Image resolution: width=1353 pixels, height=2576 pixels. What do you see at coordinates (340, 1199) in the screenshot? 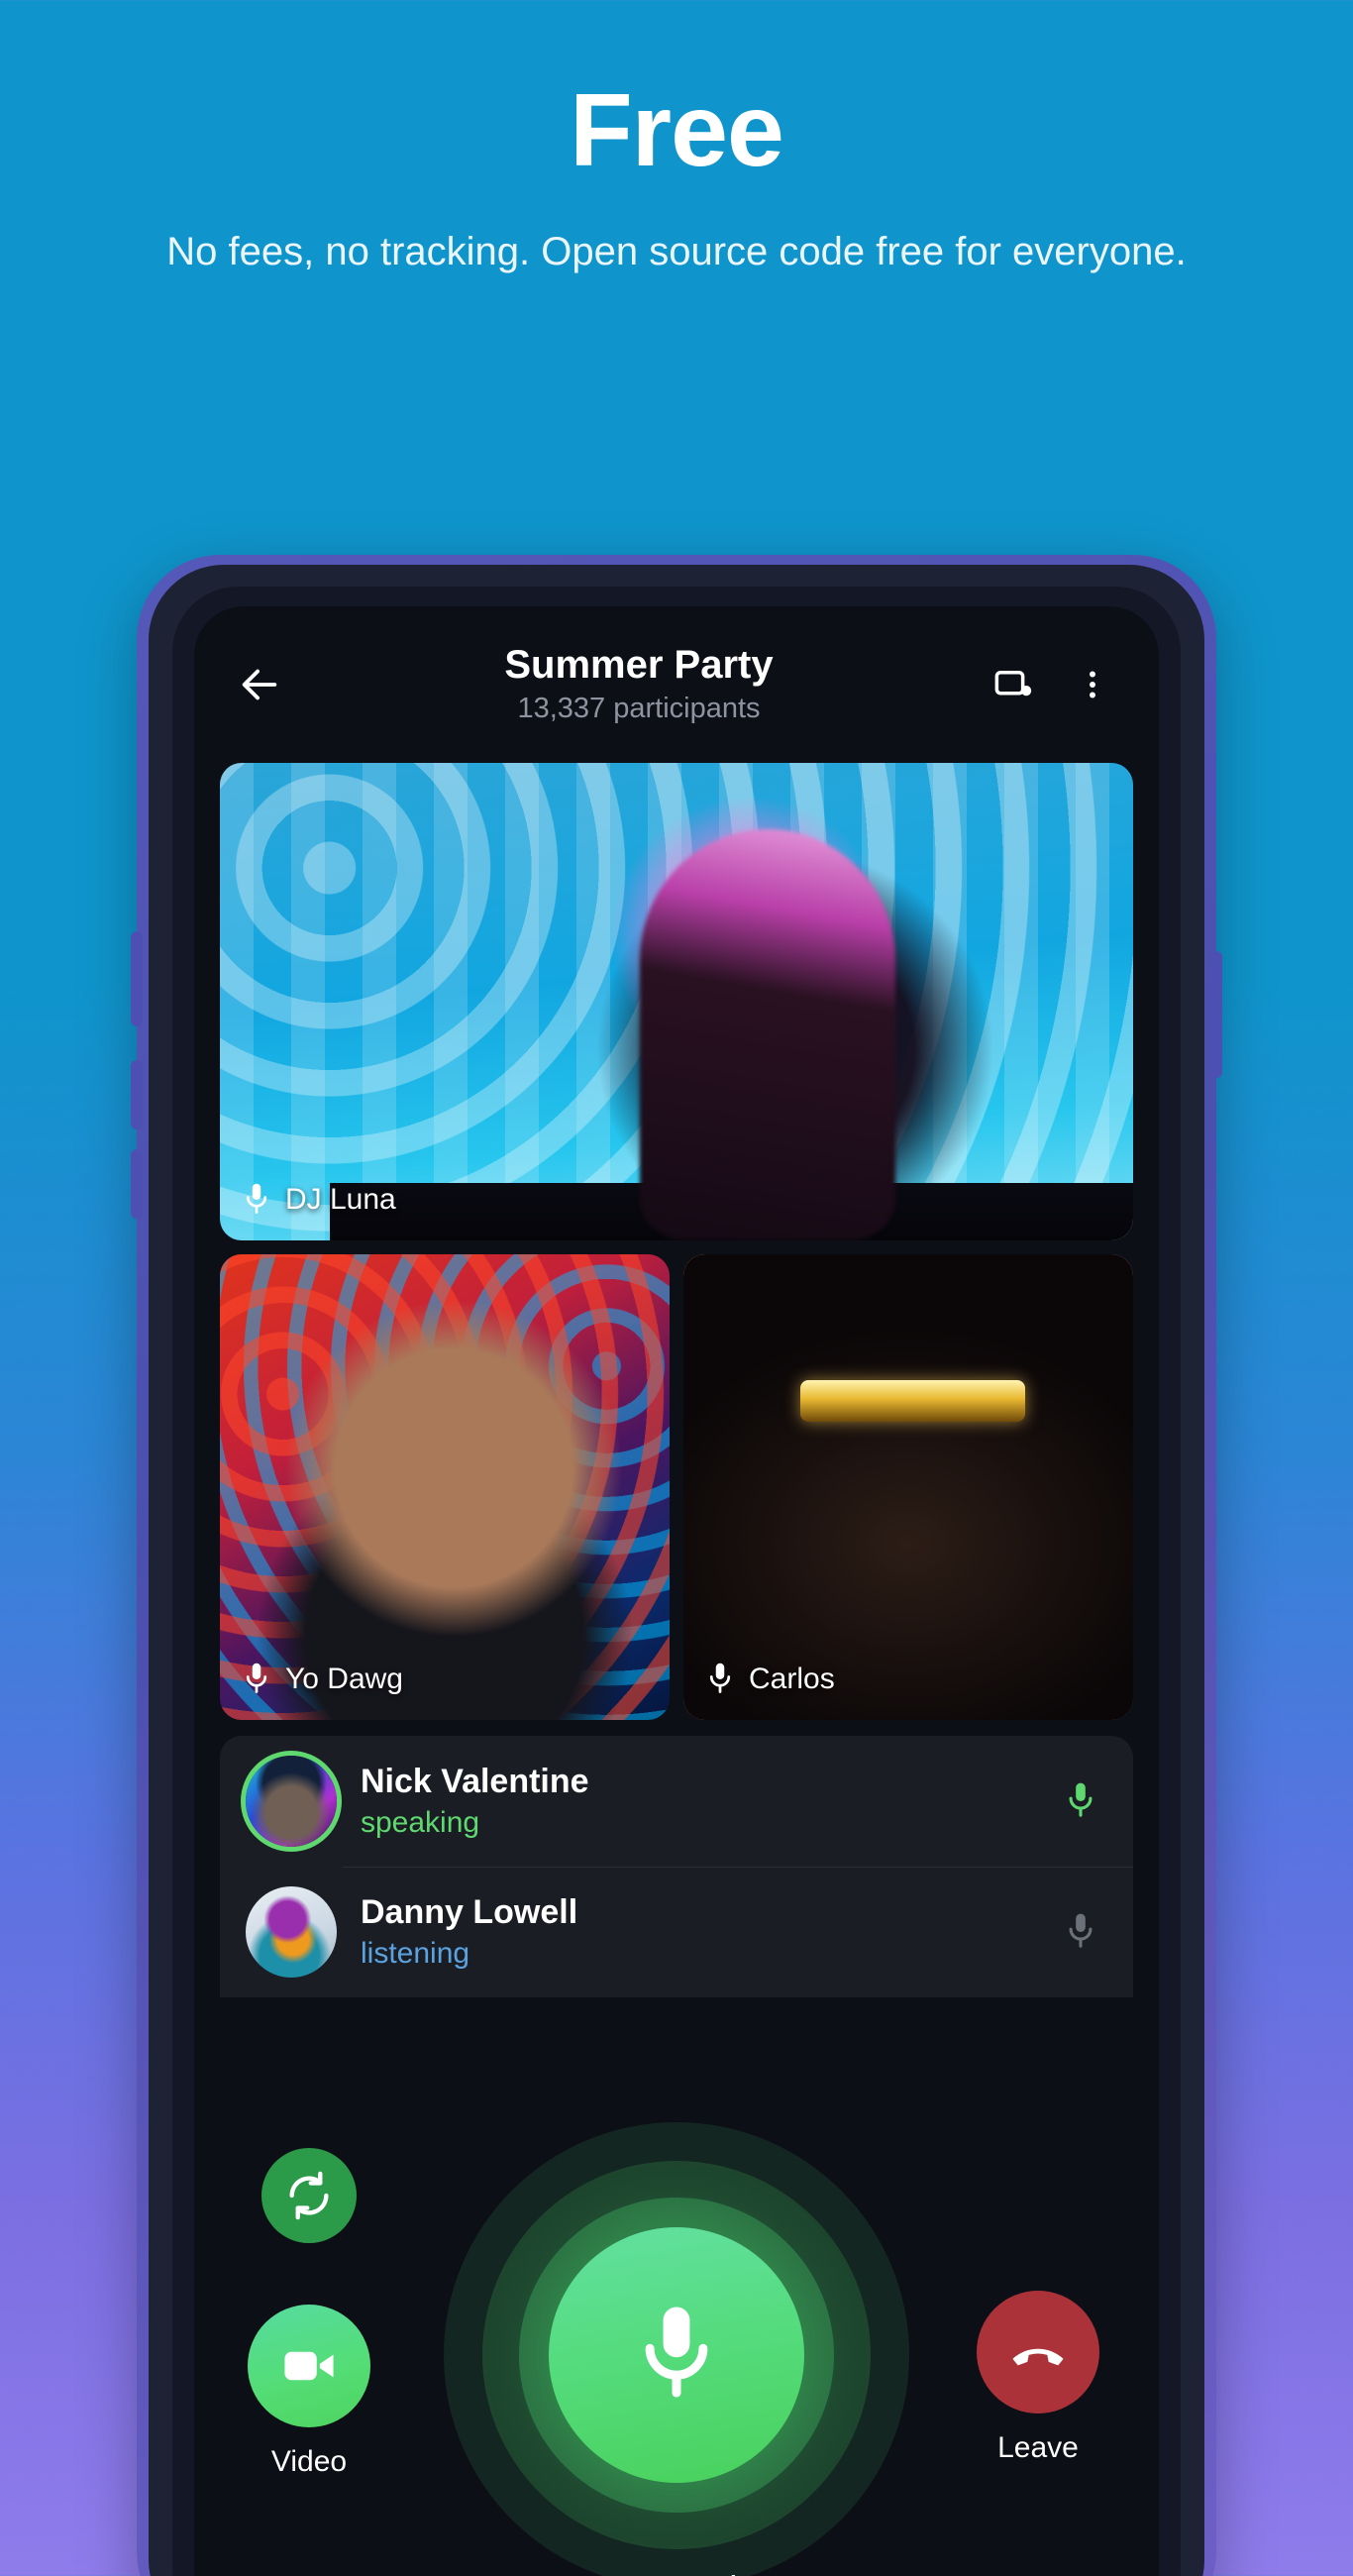
I see `video-tile-name: DJ Luna` at bounding box center [340, 1199].